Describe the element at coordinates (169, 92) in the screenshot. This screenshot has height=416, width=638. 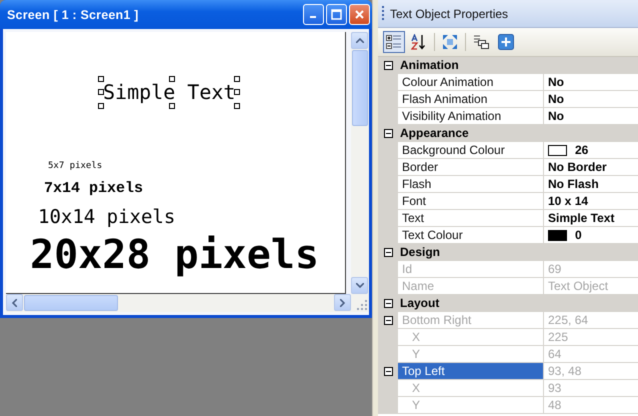
I see `canvas-text: Simple Text` at that location.